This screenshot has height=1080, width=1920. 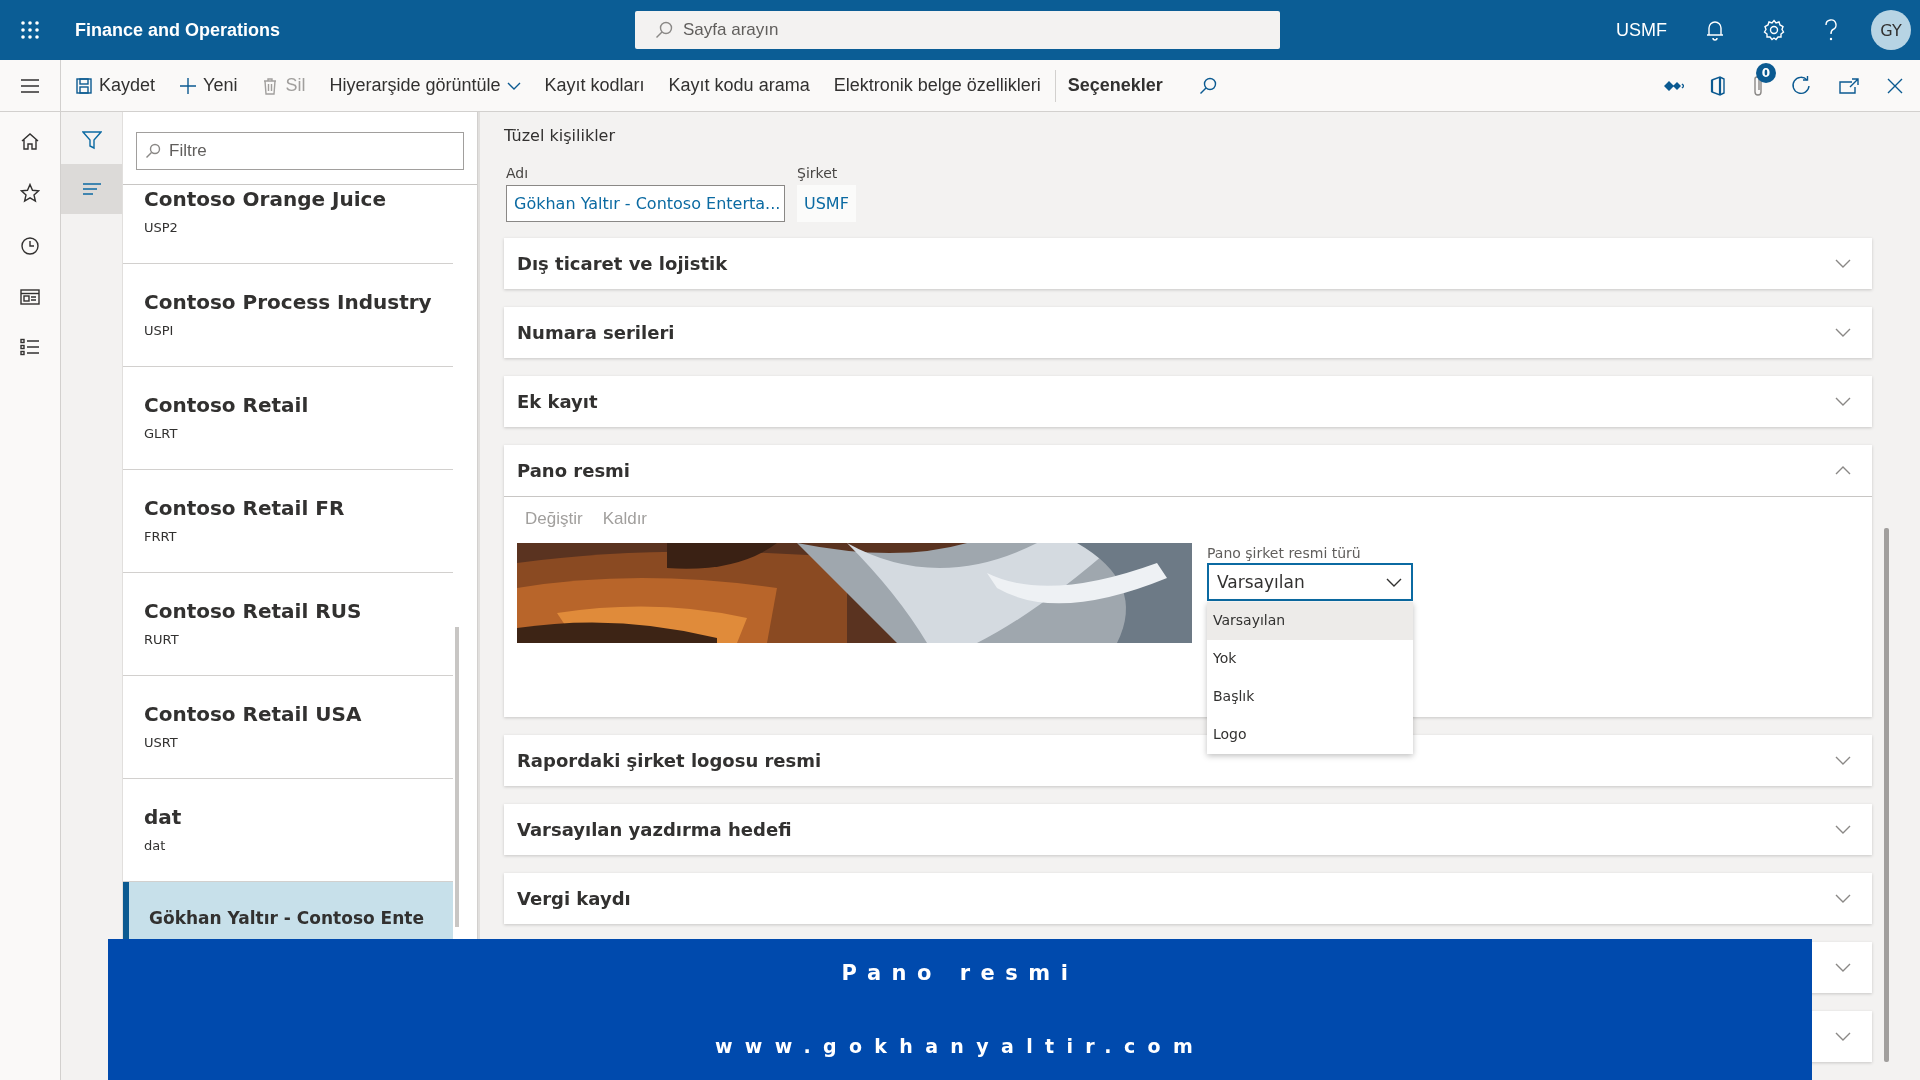 What do you see at coordinates (161, 433) in the screenshot?
I see `item-code: GLRT` at bounding box center [161, 433].